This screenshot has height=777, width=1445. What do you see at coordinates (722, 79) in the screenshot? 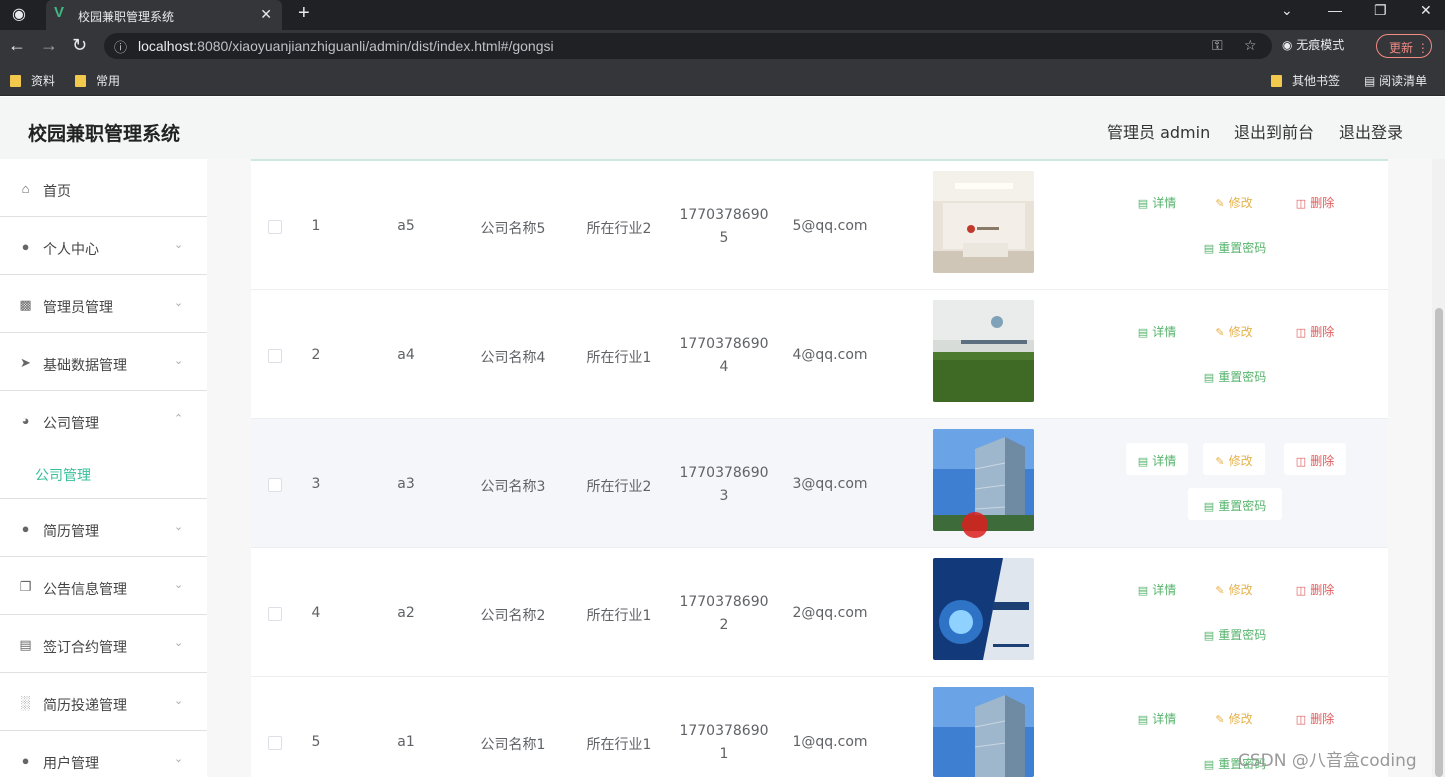
I see `bookmarks-bar: 资料 常用 其他书签 ▤ 阅读清单` at bounding box center [722, 79].